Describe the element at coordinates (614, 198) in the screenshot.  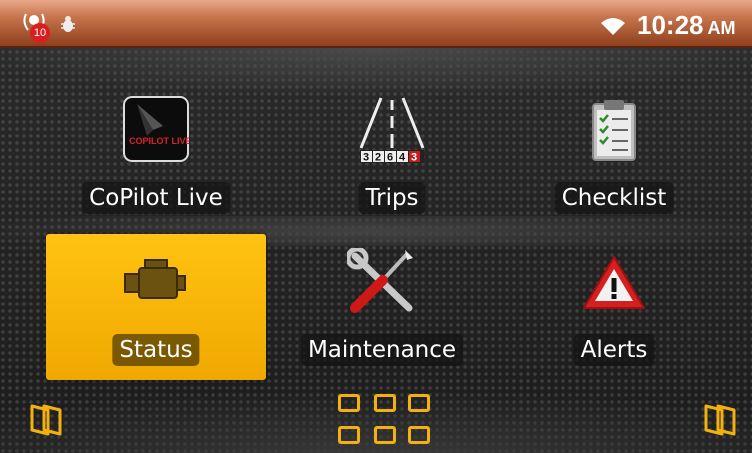
I see `tile-label-checklist: Checklist` at that location.